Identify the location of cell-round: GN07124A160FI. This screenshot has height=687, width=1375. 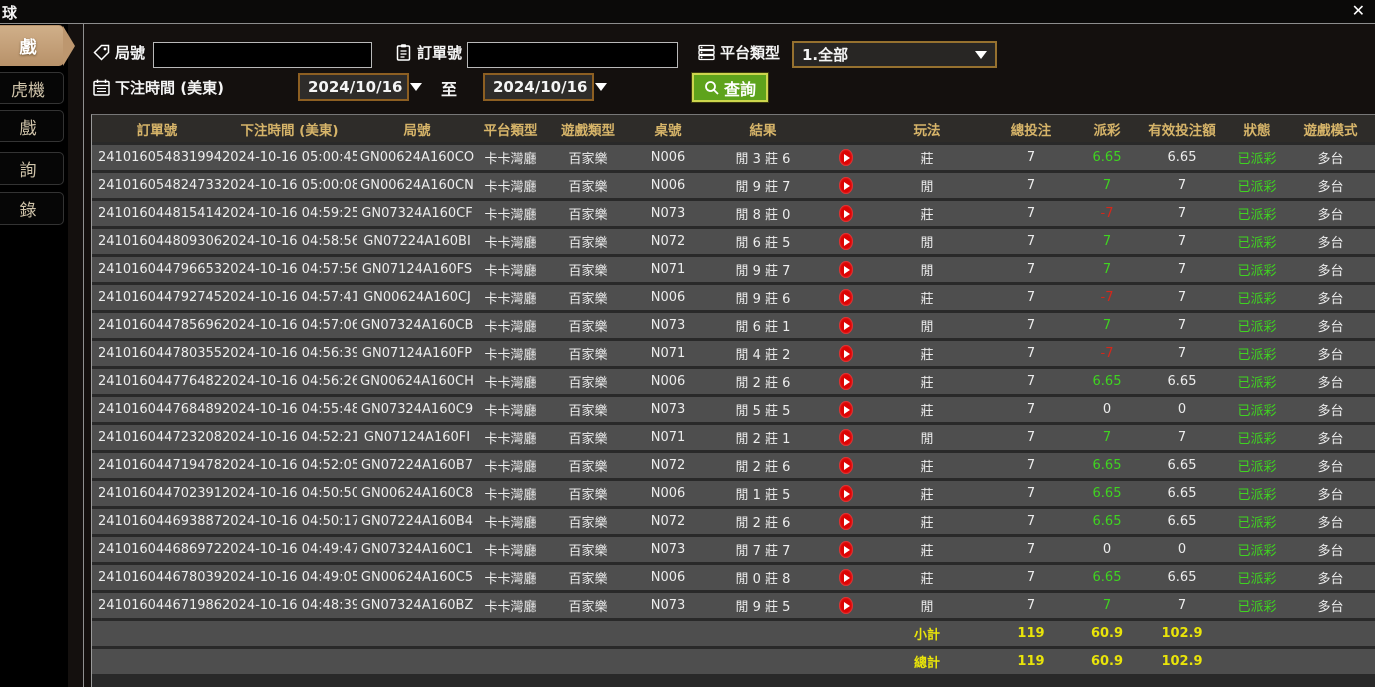
(417, 437).